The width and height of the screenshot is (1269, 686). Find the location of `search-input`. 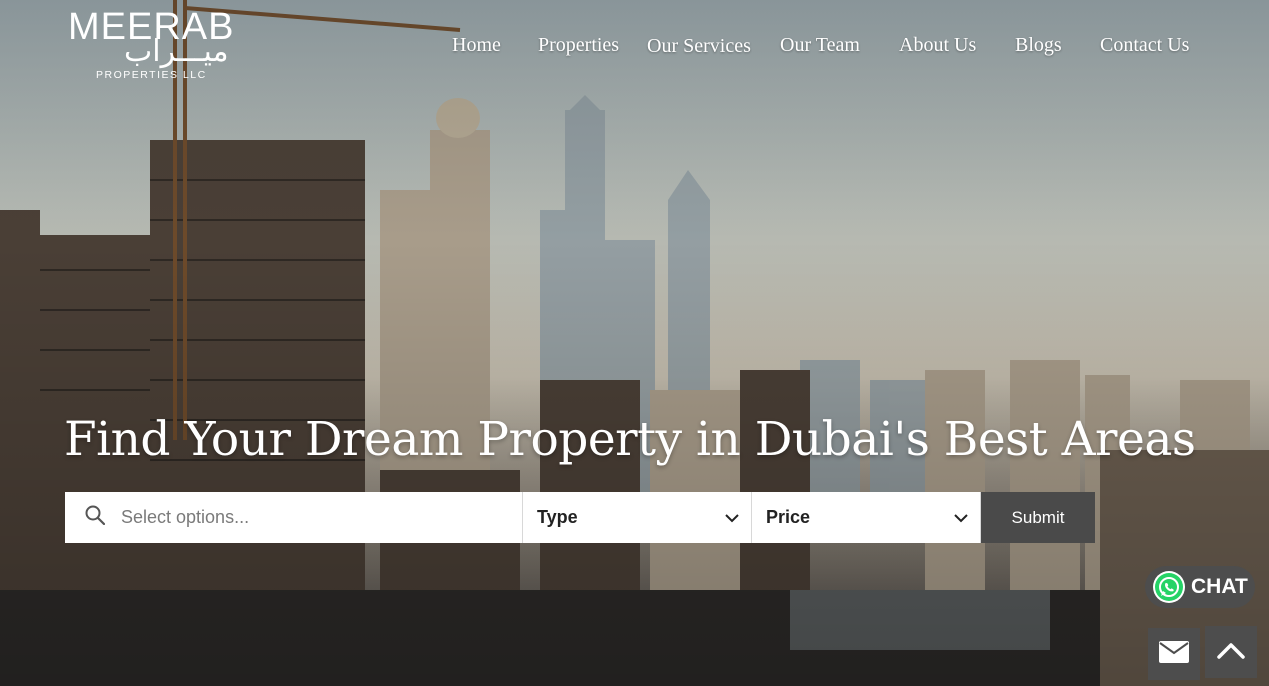

search-input is located at coordinates (301, 517).